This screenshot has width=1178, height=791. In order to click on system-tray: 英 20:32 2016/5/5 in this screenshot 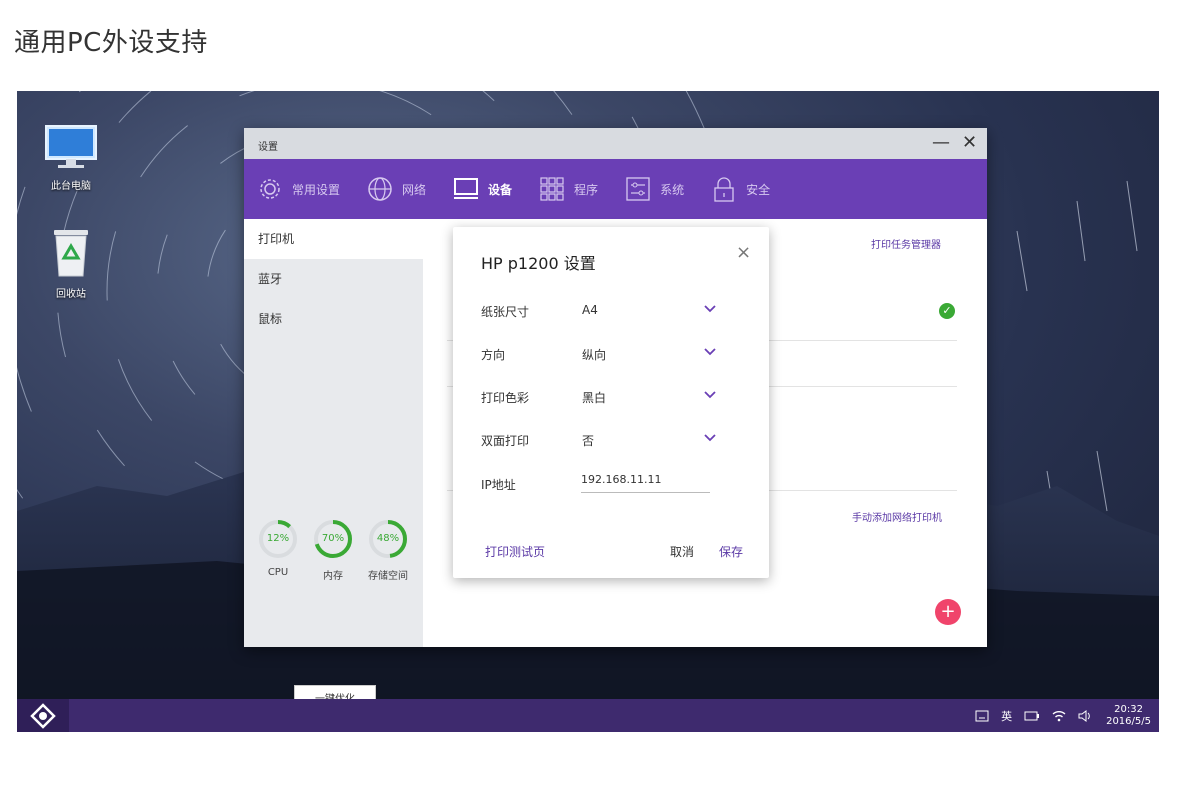, I will do `click(1057, 715)`.